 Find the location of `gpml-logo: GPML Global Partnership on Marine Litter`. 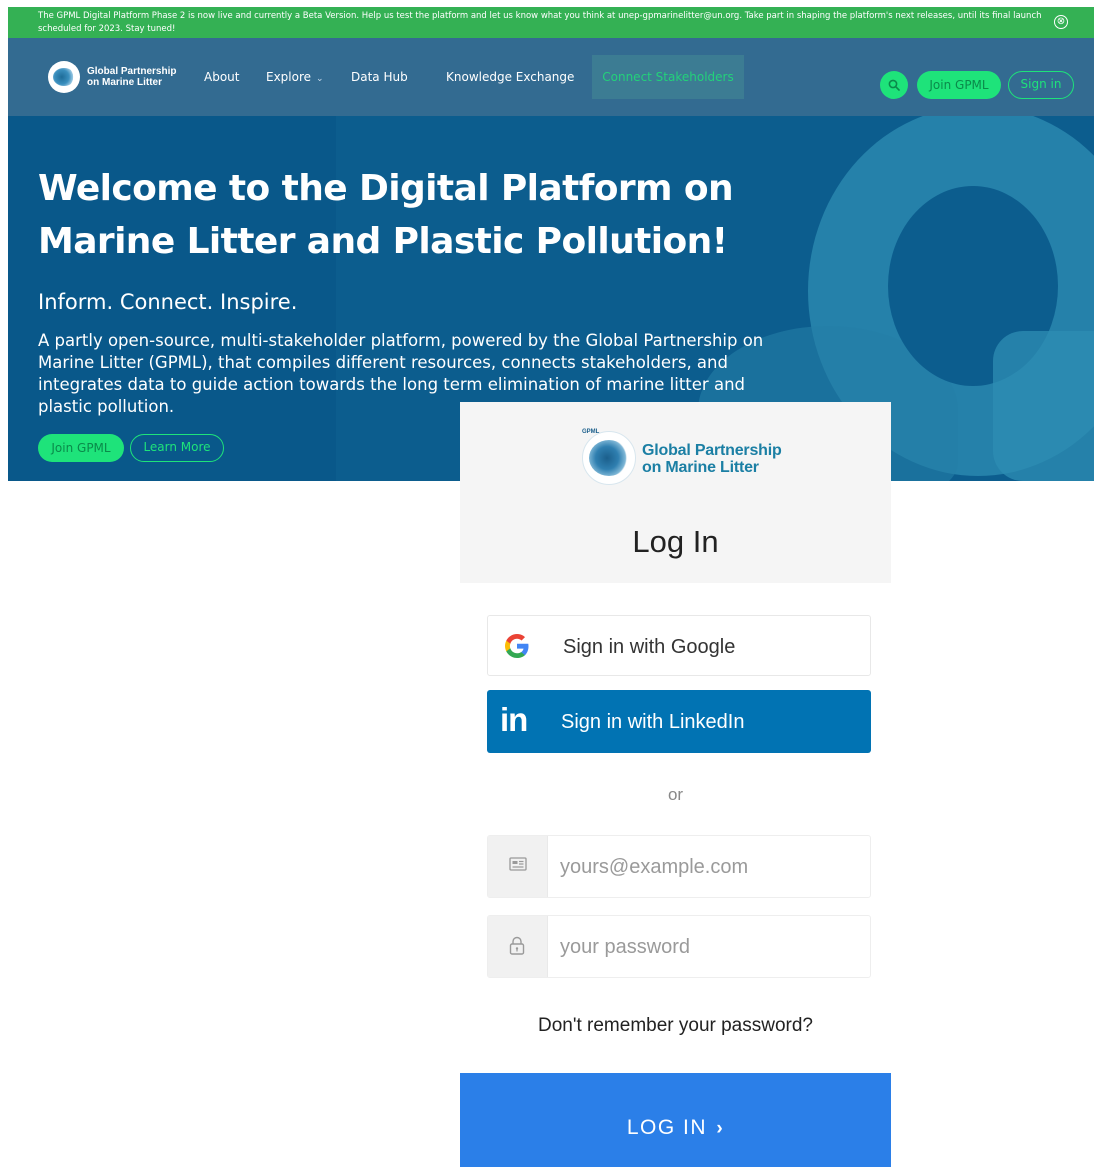

gpml-logo: GPML Global Partnership on Marine Litter is located at coordinates (682, 458).